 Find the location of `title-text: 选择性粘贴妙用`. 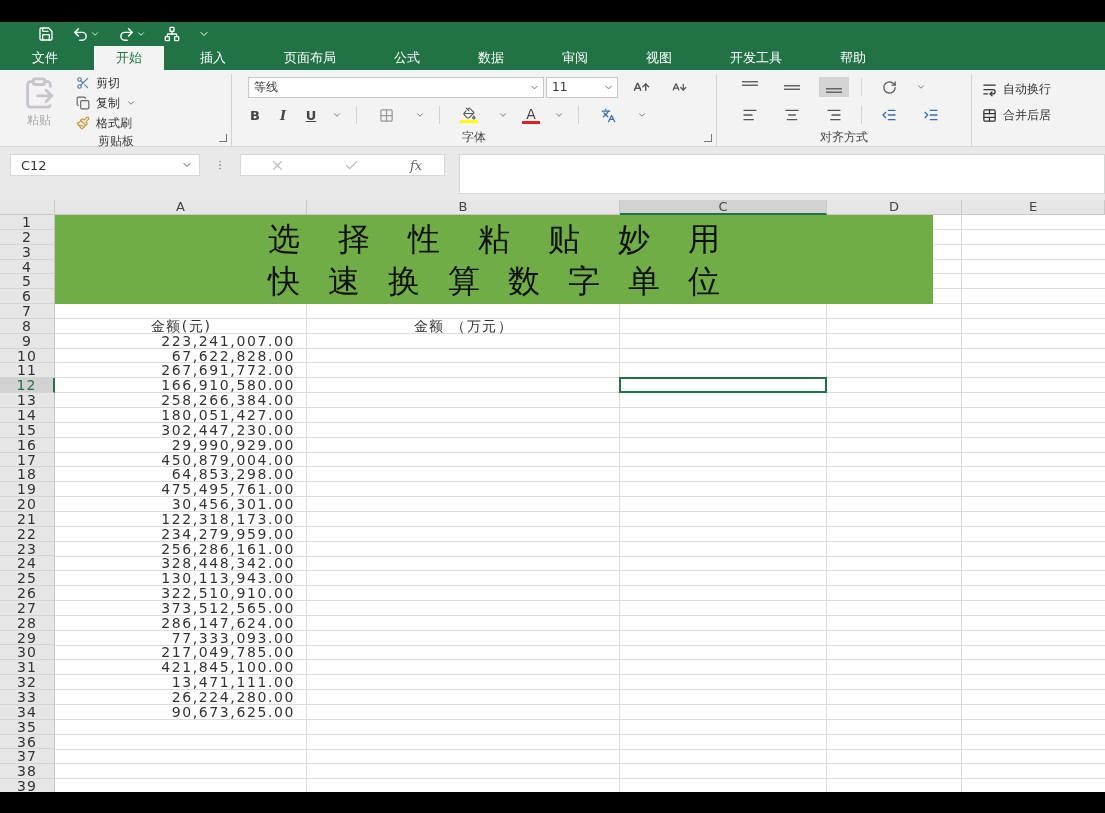

title-text: 选择性粘贴妙用 is located at coordinates (513, 238).